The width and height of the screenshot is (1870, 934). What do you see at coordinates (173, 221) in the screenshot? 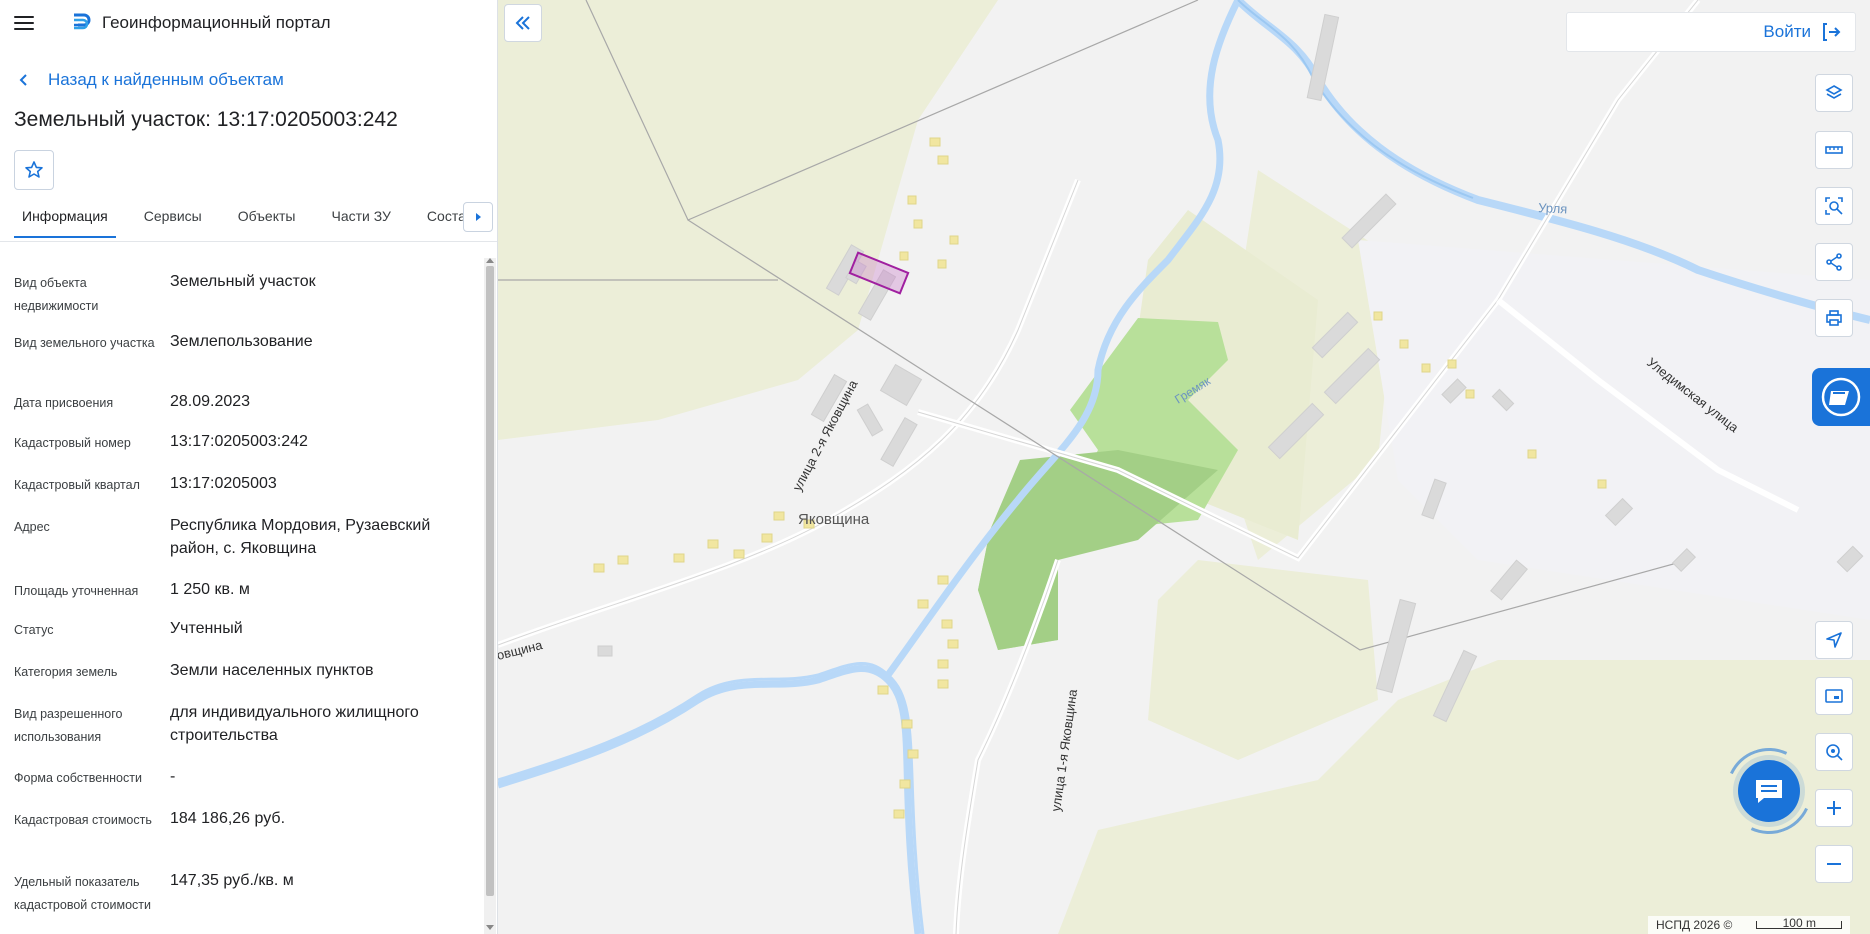
I see `tab-services: Сервисы` at bounding box center [173, 221].